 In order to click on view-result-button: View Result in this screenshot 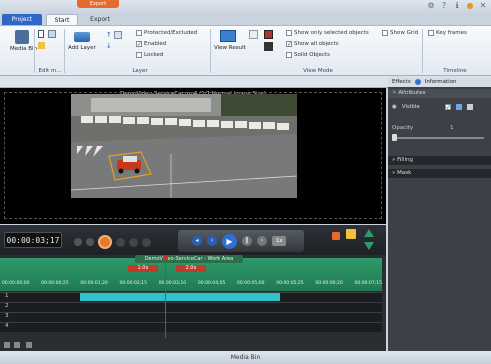, I will do `click(230, 40)`.